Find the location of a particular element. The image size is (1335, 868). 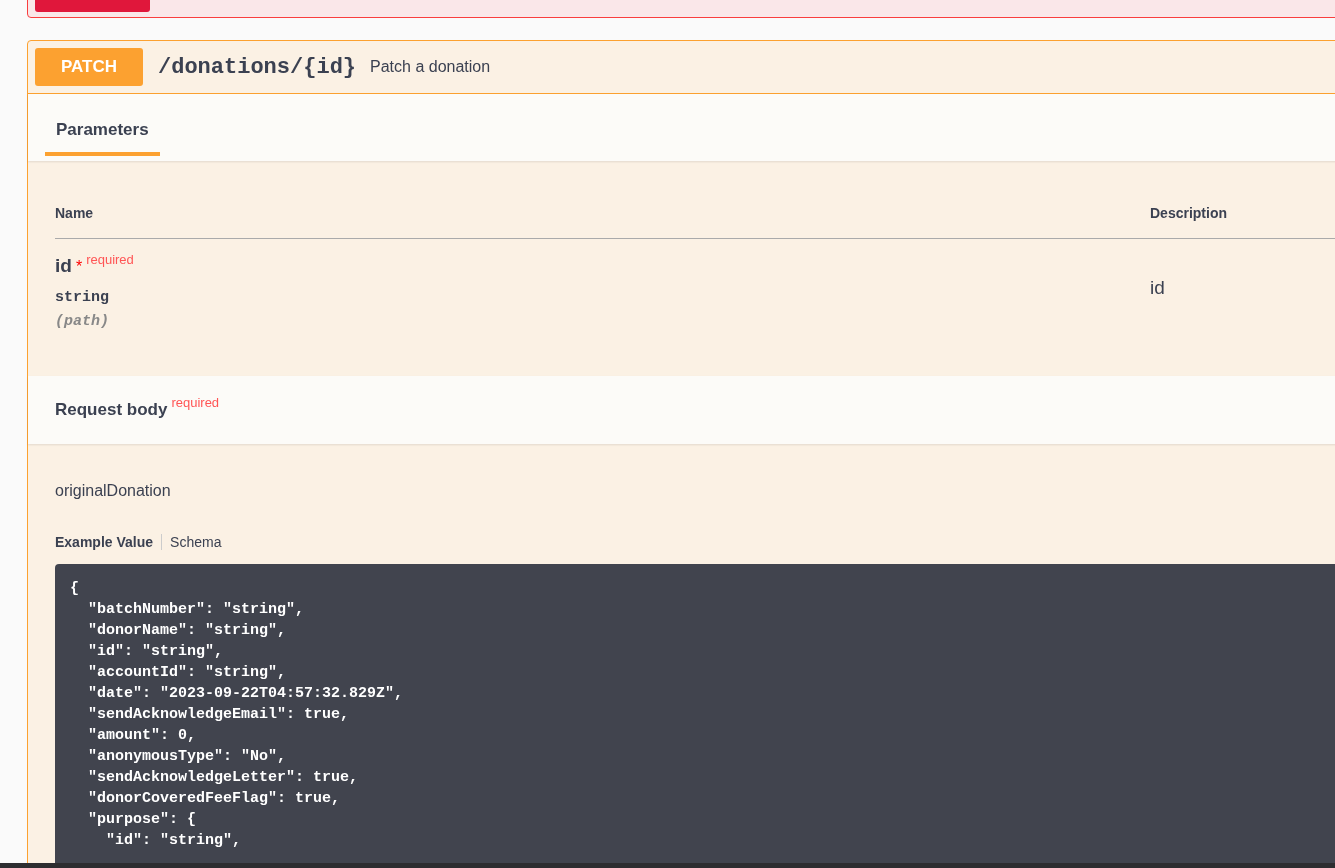

code-line: "date": "2023-09-22T04:57:32.829Z", is located at coordinates (245, 694).